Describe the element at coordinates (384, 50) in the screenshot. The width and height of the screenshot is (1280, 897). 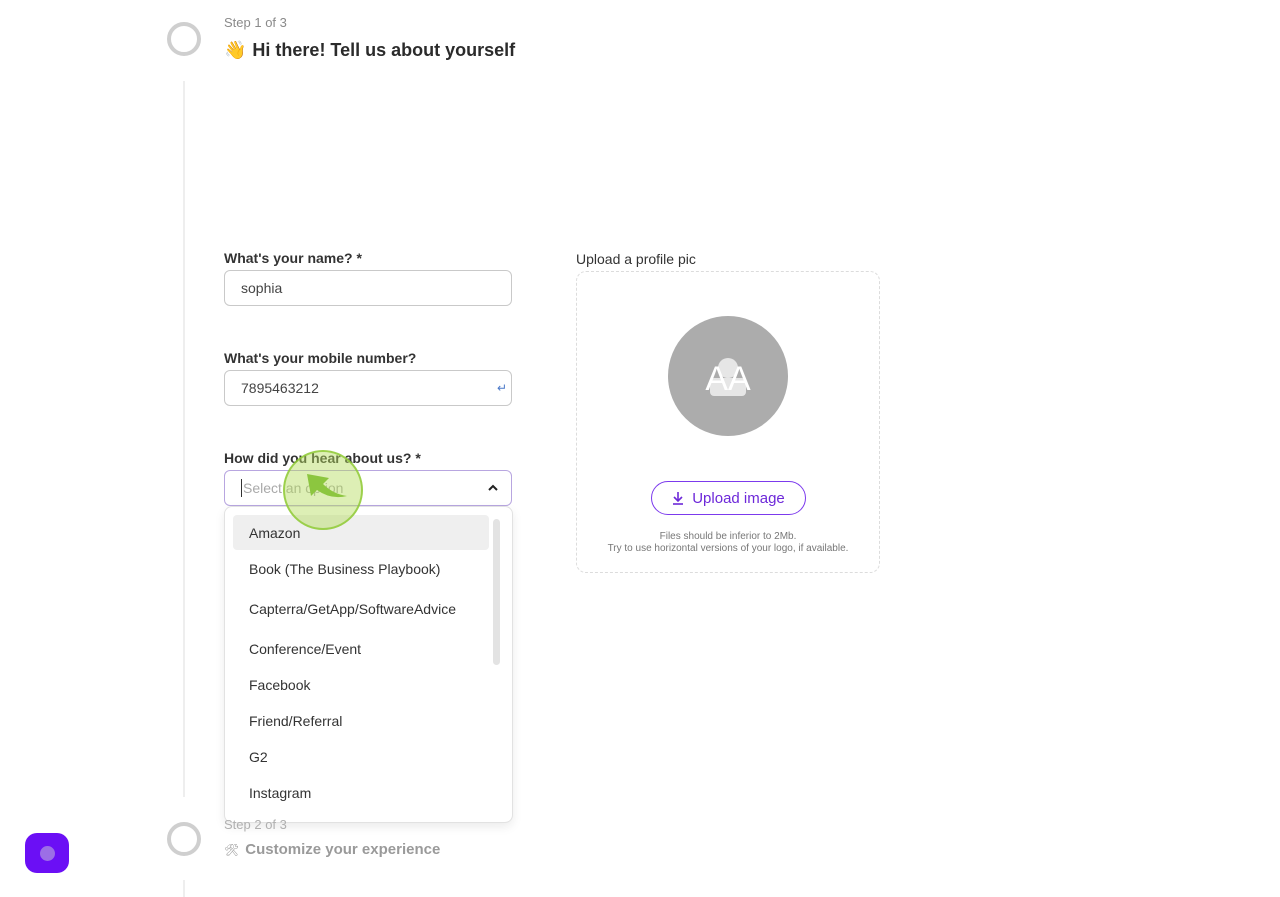
I see `step-1-title-text: Hi there! Tell us about yourself` at that location.